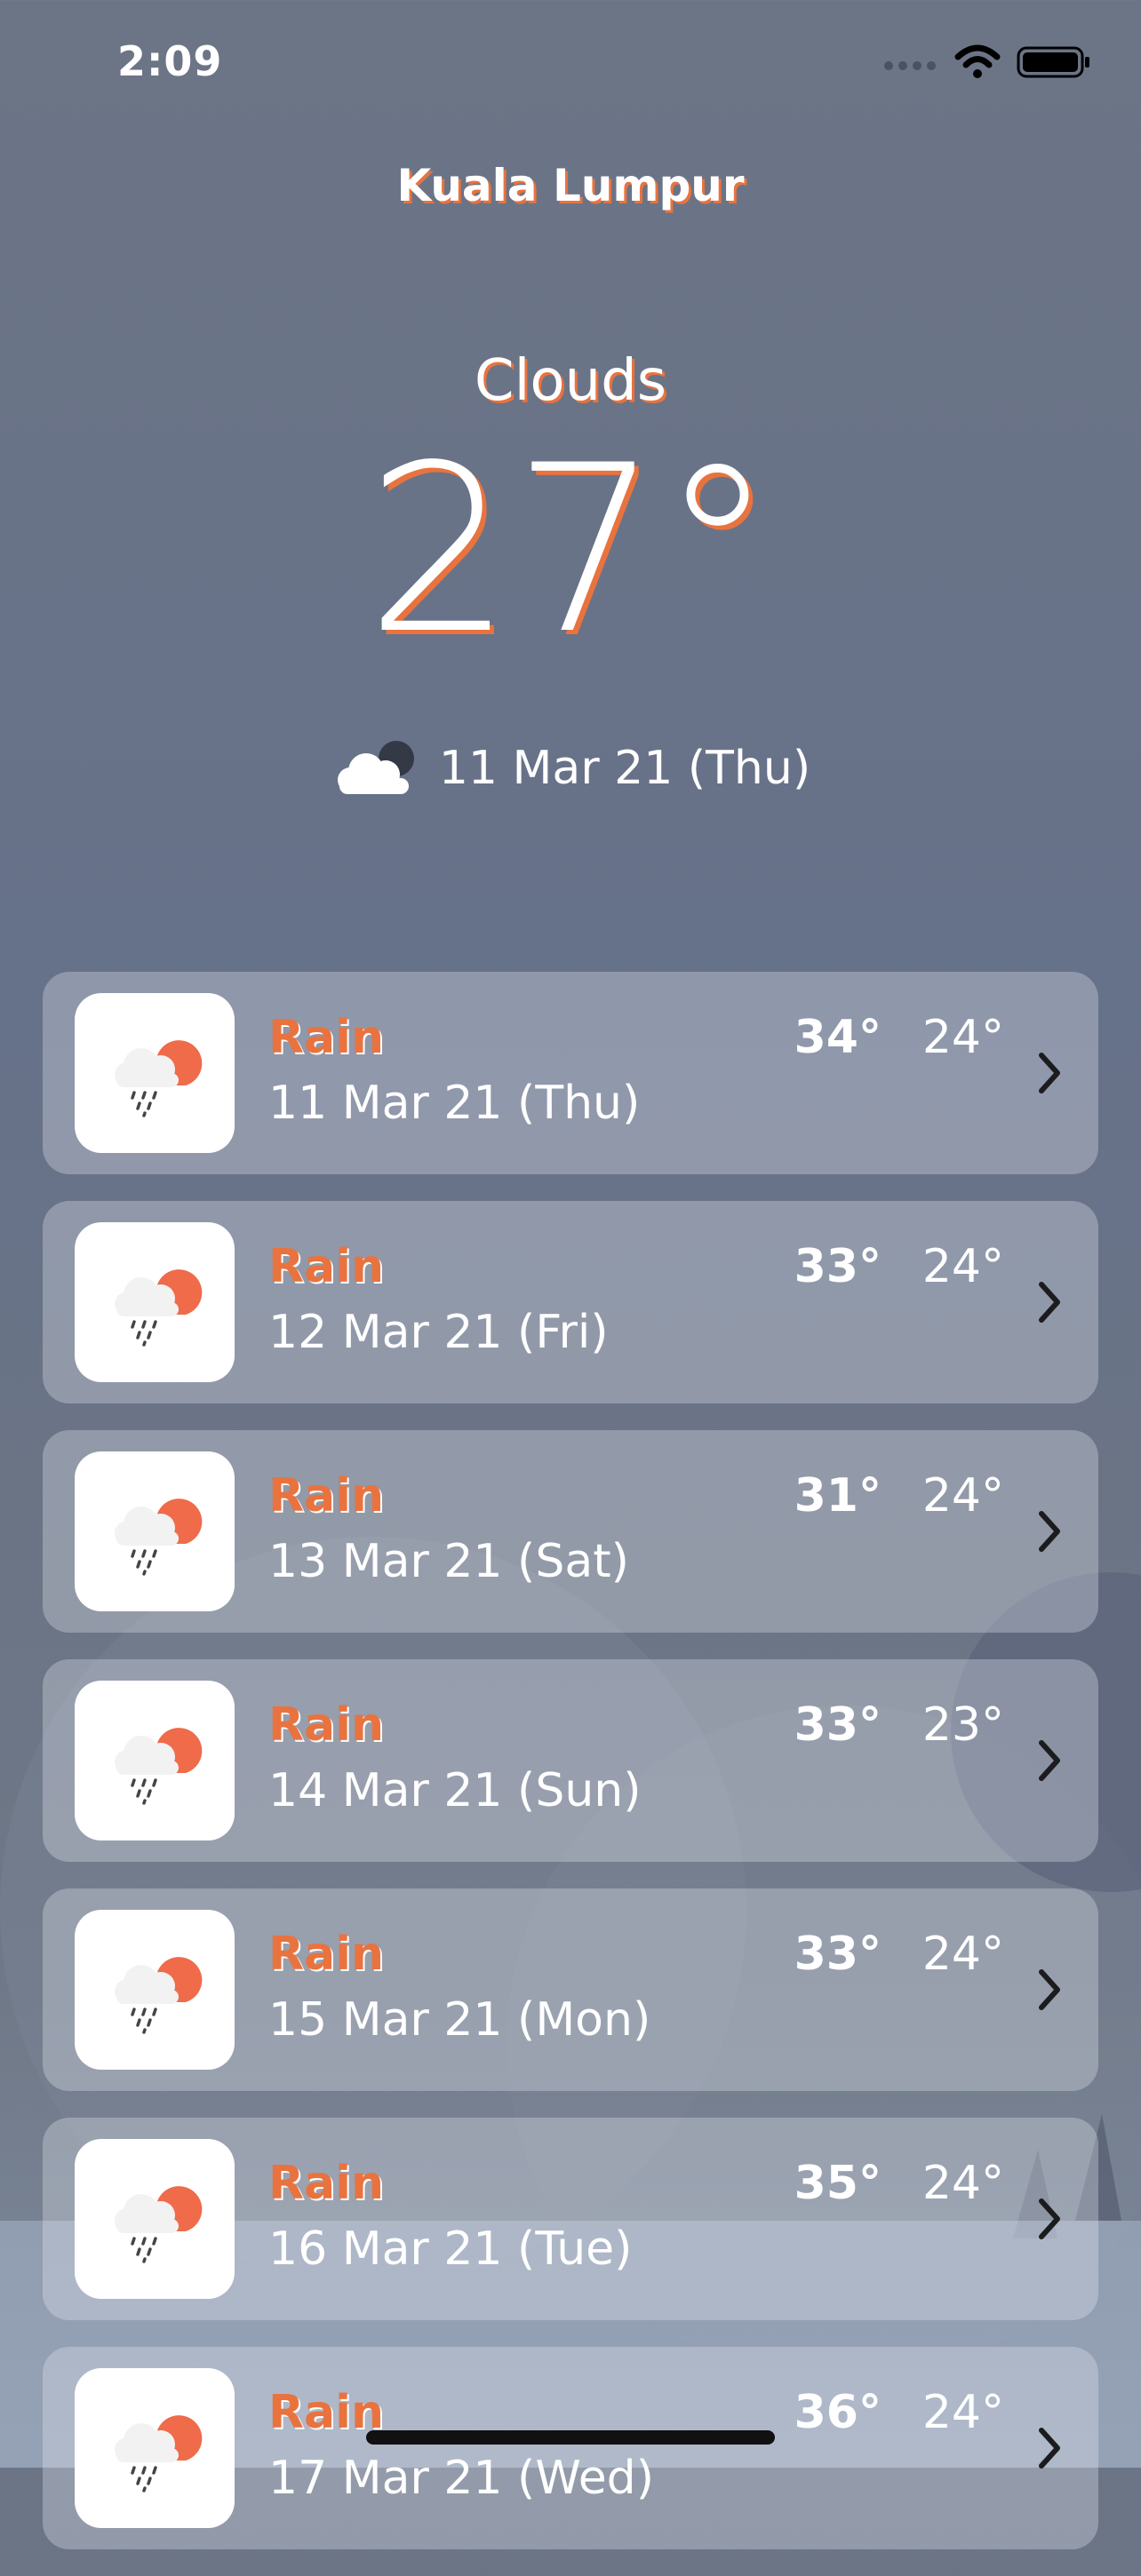 The width and height of the screenshot is (1141, 2576). What do you see at coordinates (570, 2448) in the screenshot?
I see `forecast-card: Rain 17 Mar 21 (Wed) 36° 24°` at bounding box center [570, 2448].